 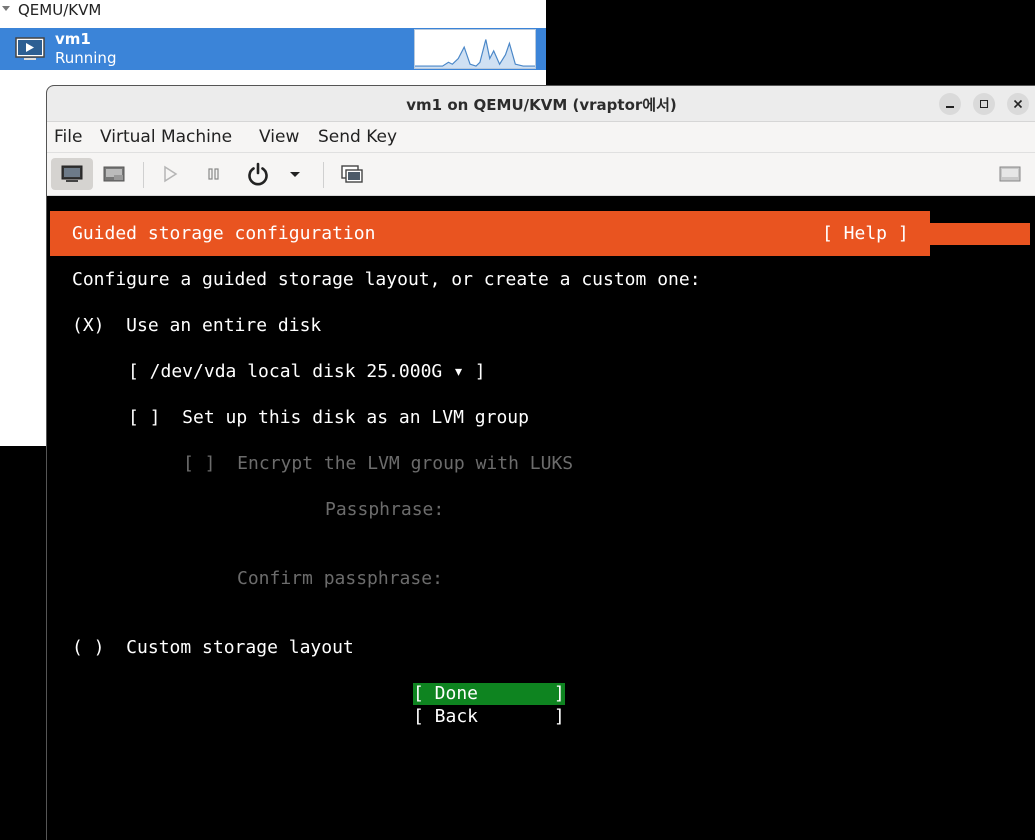 I want to click on shutdown-button, so click(x=258, y=174).